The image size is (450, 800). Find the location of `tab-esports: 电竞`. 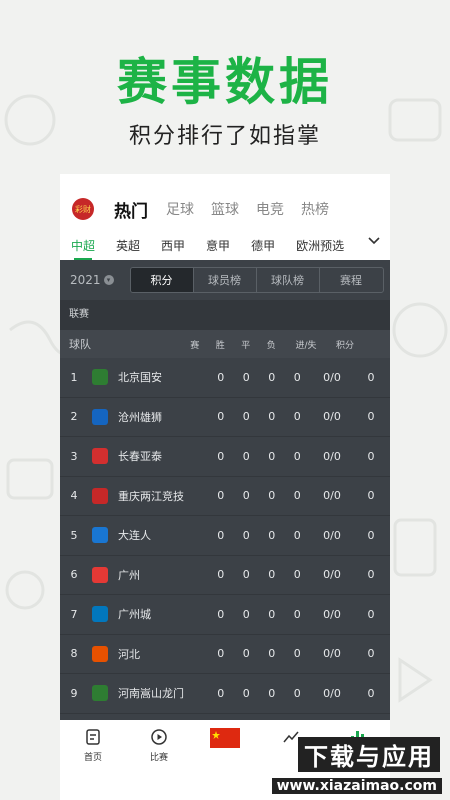

tab-esports: 电竞 is located at coordinates (270, 209).